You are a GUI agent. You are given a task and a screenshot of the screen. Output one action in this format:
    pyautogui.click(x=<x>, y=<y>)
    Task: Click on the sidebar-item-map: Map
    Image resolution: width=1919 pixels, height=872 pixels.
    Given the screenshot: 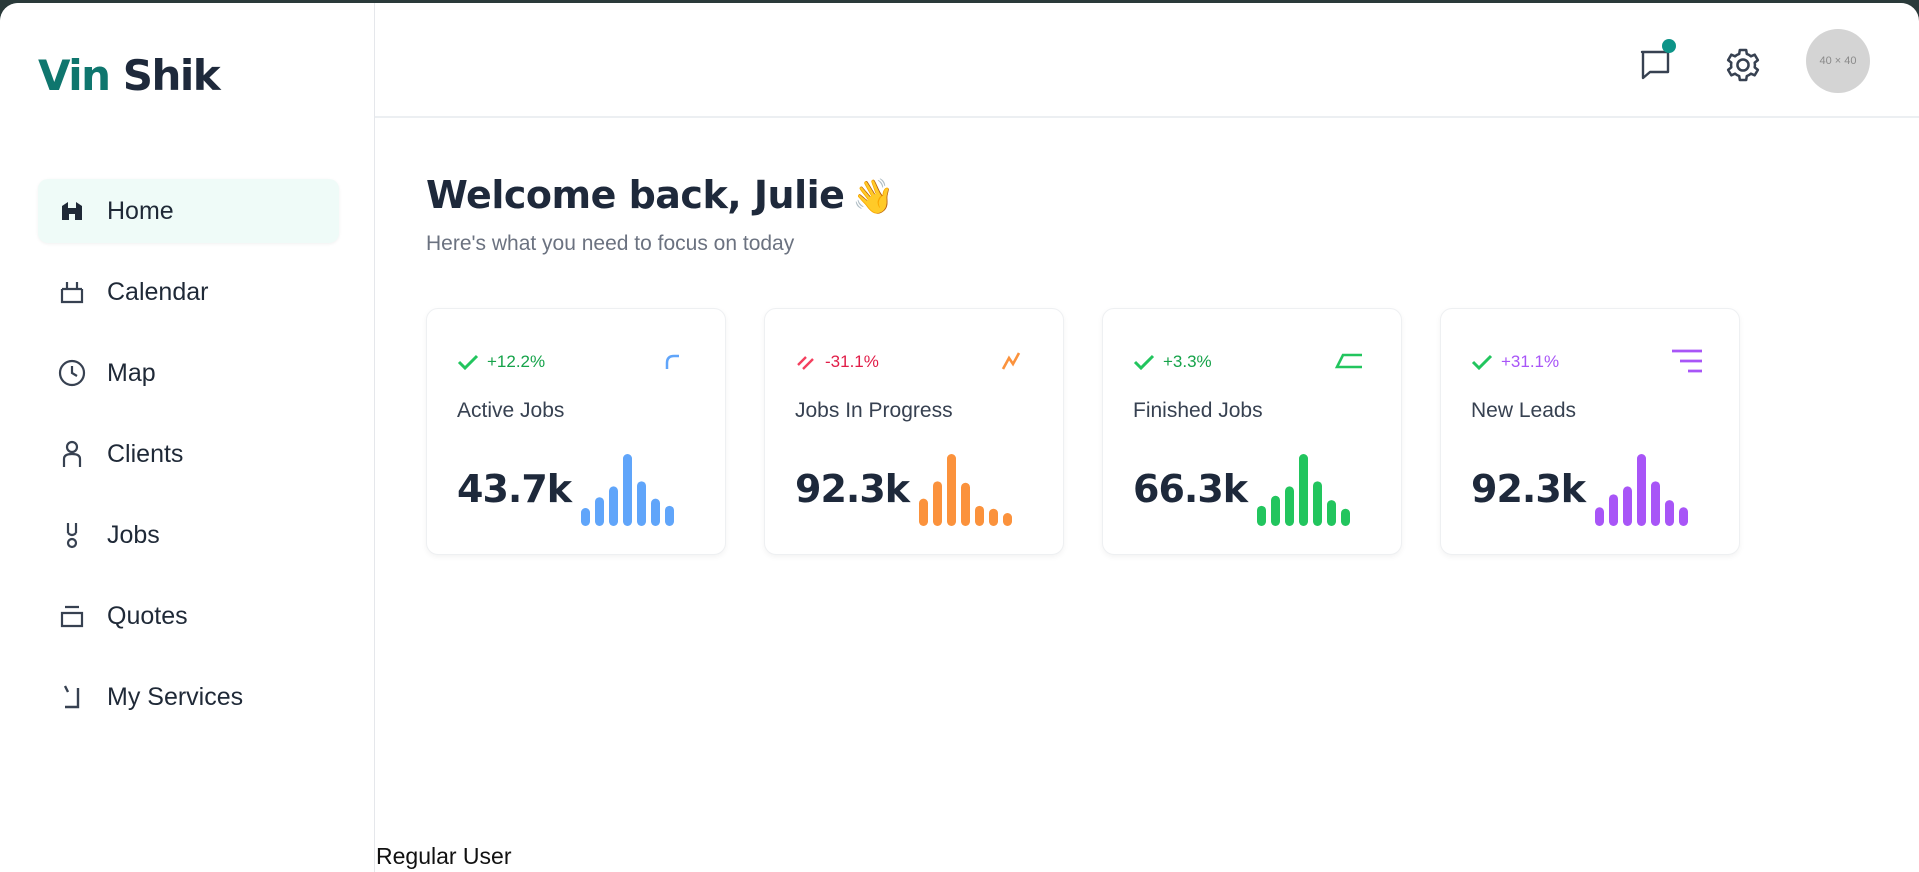 What is the action you would take?
    pyautogui.click(x=188, y=373)
    